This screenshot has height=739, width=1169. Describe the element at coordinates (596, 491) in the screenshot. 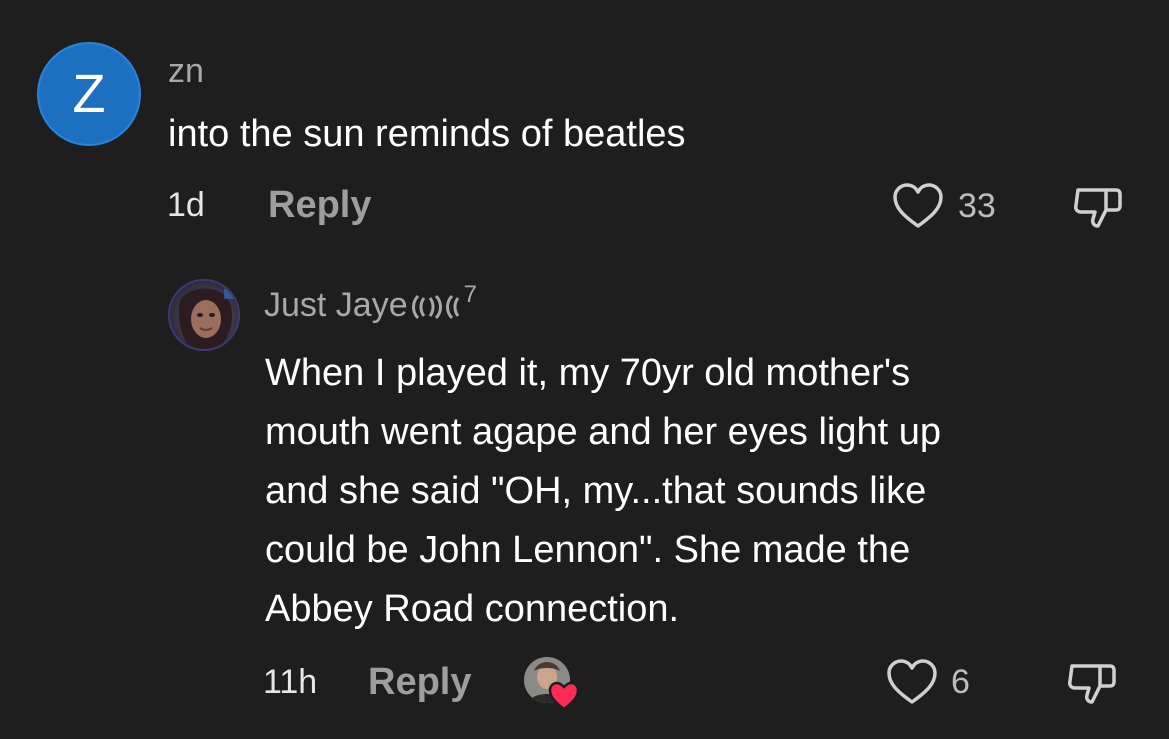

I see `reply-text-line: and she said "OH, my...that sounds like` at that location.